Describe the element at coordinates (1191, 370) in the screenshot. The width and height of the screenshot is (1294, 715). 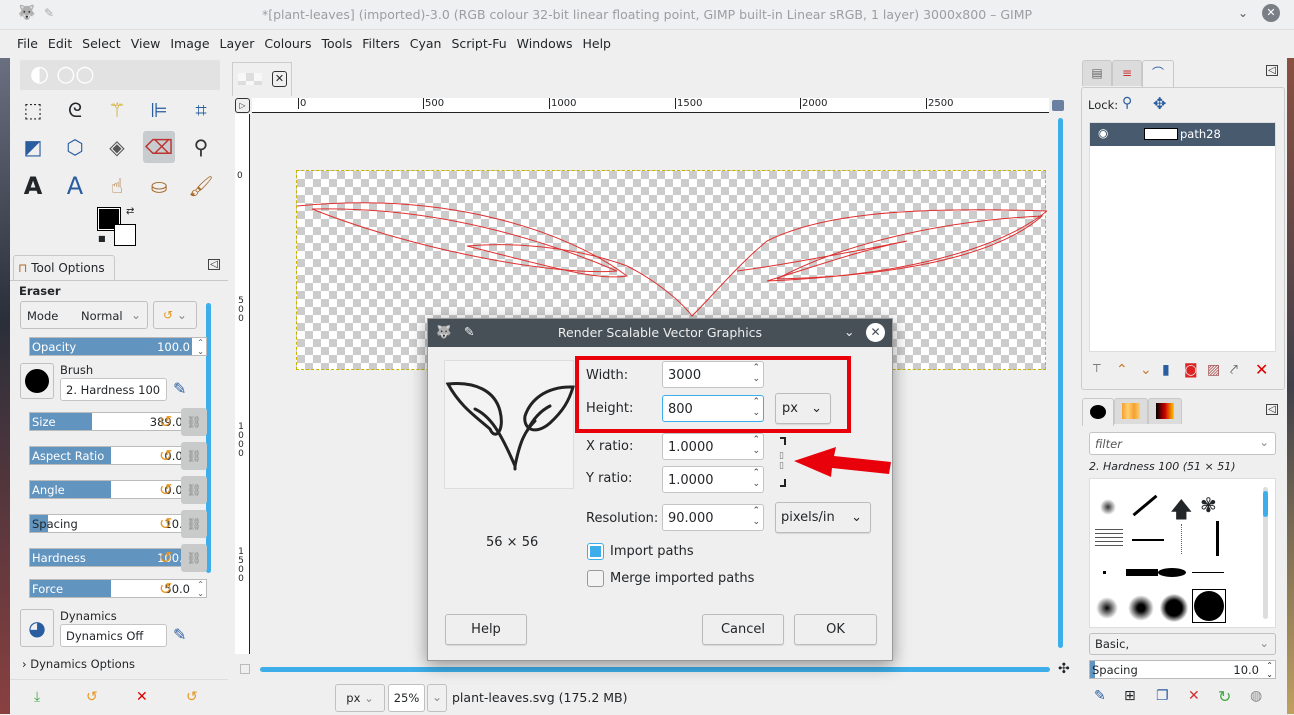
I see `path-to-selection-icon: ◙` at that location.